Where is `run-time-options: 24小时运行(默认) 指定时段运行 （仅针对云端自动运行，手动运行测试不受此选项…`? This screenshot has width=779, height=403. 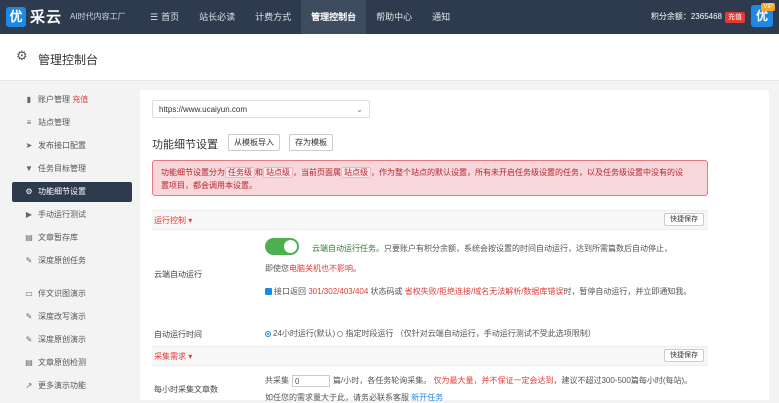
run-time-options: 24小时运行(默认) 指定时段运行 （仅针对云端自动运行，手动运行测试不受此选项… is located at coordinates (430, 333).